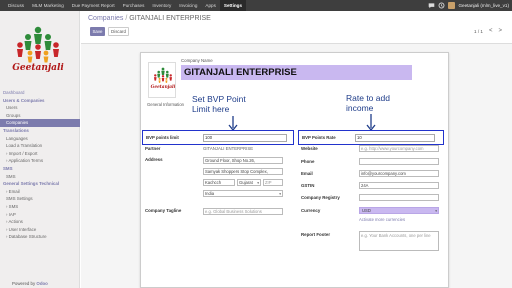  Describe the element at coordinates (245, 137) in the screenshot. I see `bvp-limit-input: 100` at that location.